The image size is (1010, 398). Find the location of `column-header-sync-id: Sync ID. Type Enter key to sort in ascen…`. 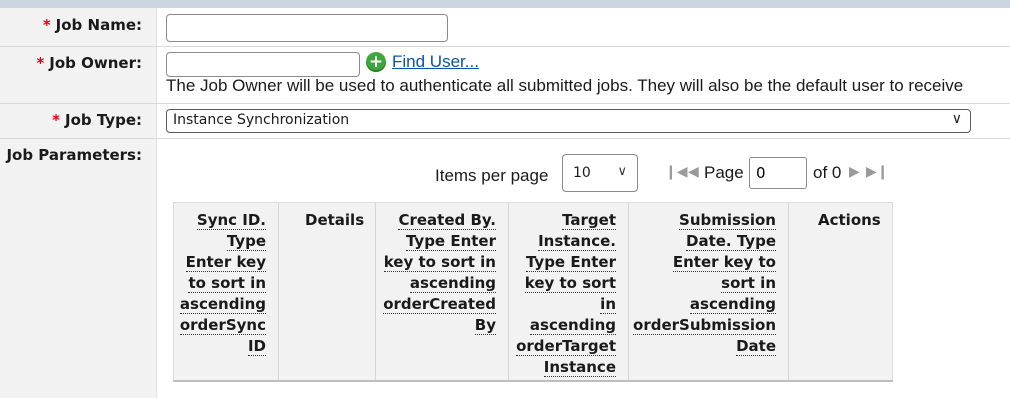

column-header-sync-id: Sync ID. Type Enter key to sort in ascen… is located at coordinates (226, 291).